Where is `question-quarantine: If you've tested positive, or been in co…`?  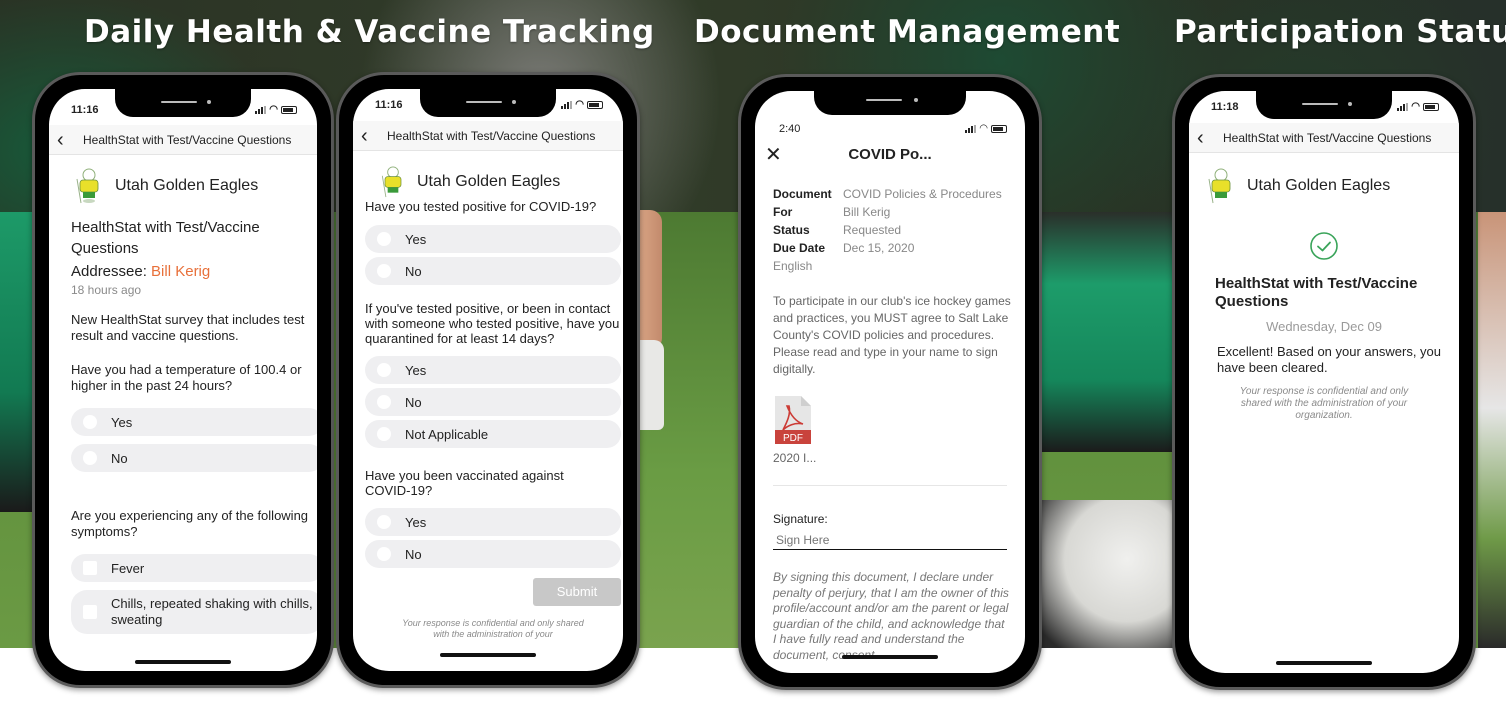
question-quarantine: If you've tested positive, or been in co… is located at coordinates (492, 323).